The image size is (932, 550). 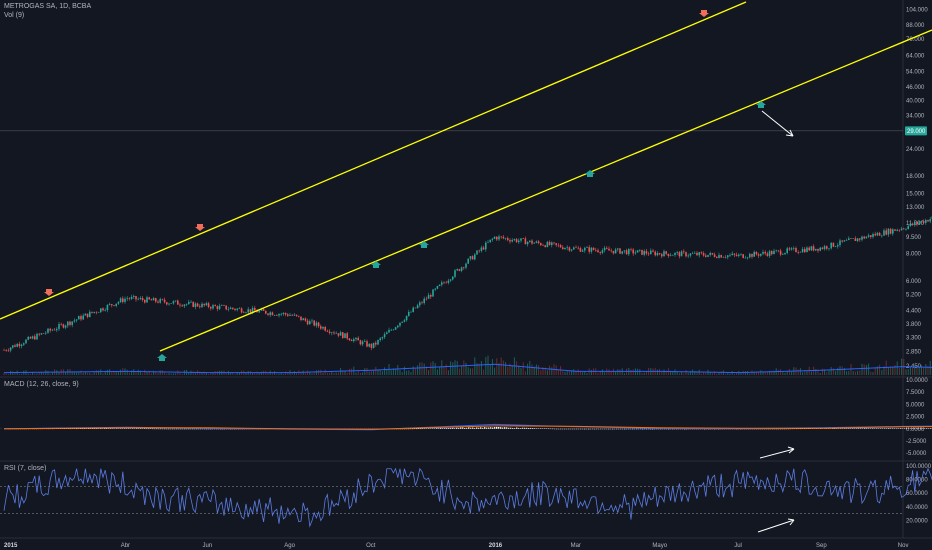 I want to click on sell-signal-icon, so click(x=200, y=227).